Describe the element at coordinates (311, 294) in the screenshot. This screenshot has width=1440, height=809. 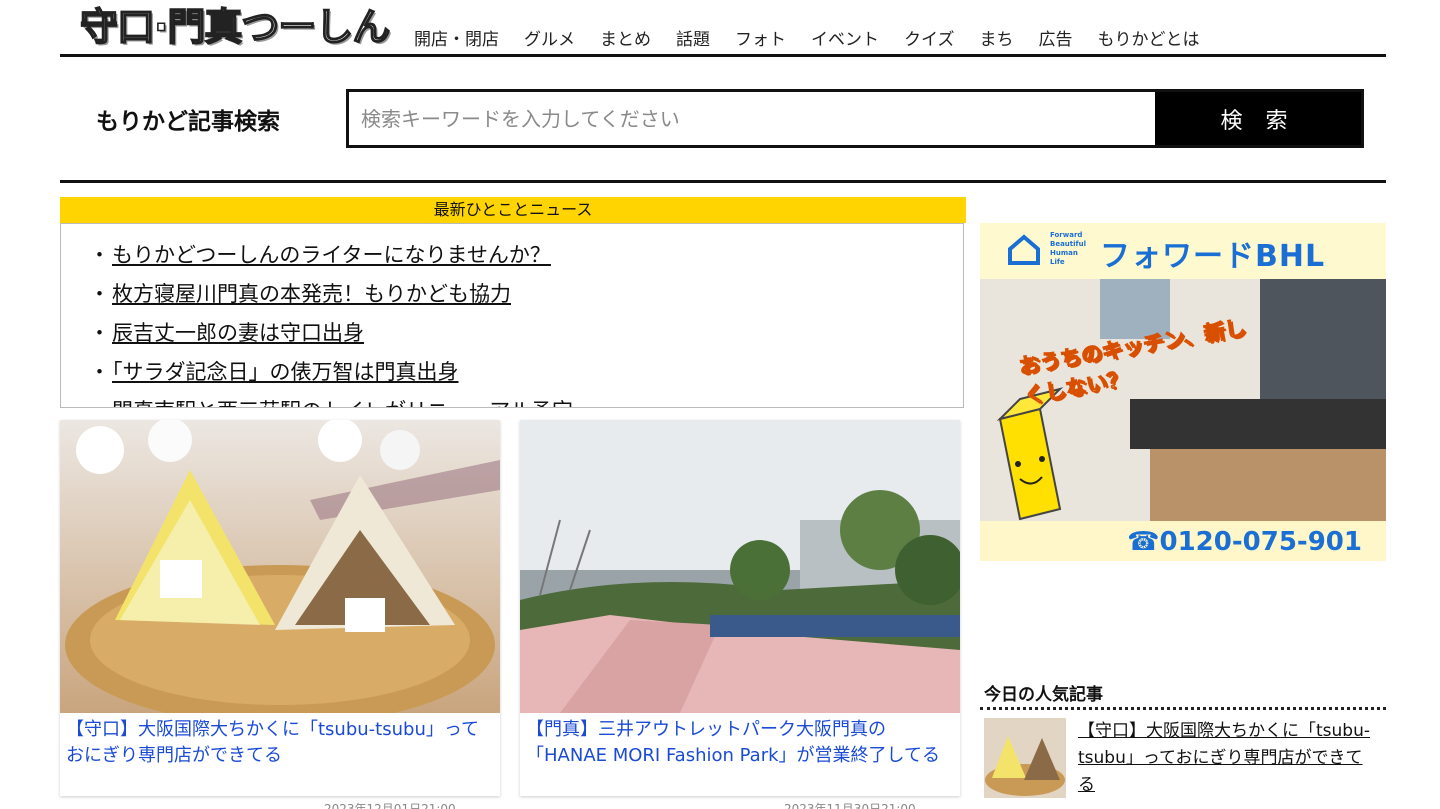
I see `news-link: 枚方寝屋川門真の本発売！もりかども協力` at that location.